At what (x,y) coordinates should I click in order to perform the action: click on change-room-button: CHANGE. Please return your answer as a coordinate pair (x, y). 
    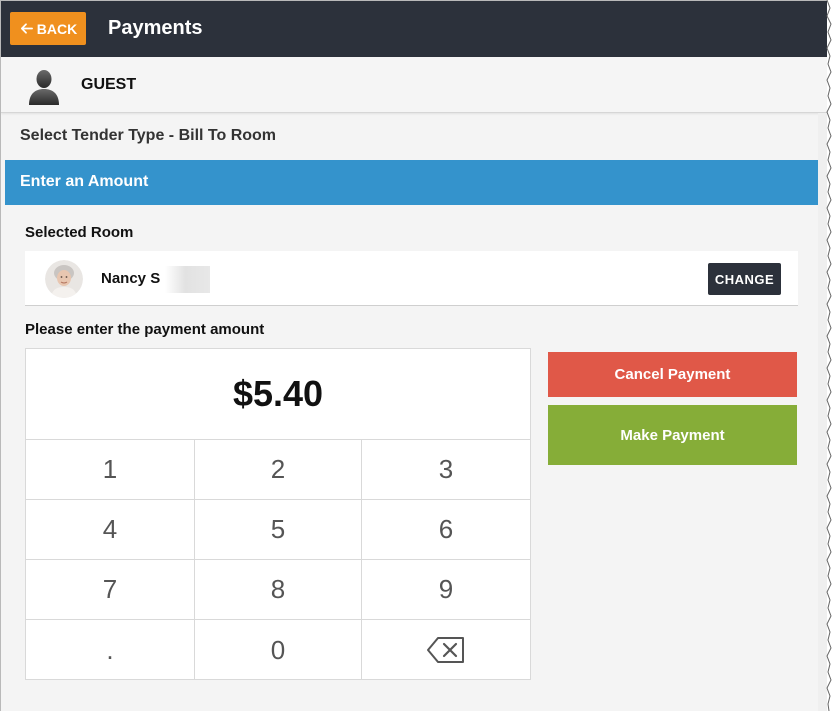
    Looking at the image, I should click on (744, 279).